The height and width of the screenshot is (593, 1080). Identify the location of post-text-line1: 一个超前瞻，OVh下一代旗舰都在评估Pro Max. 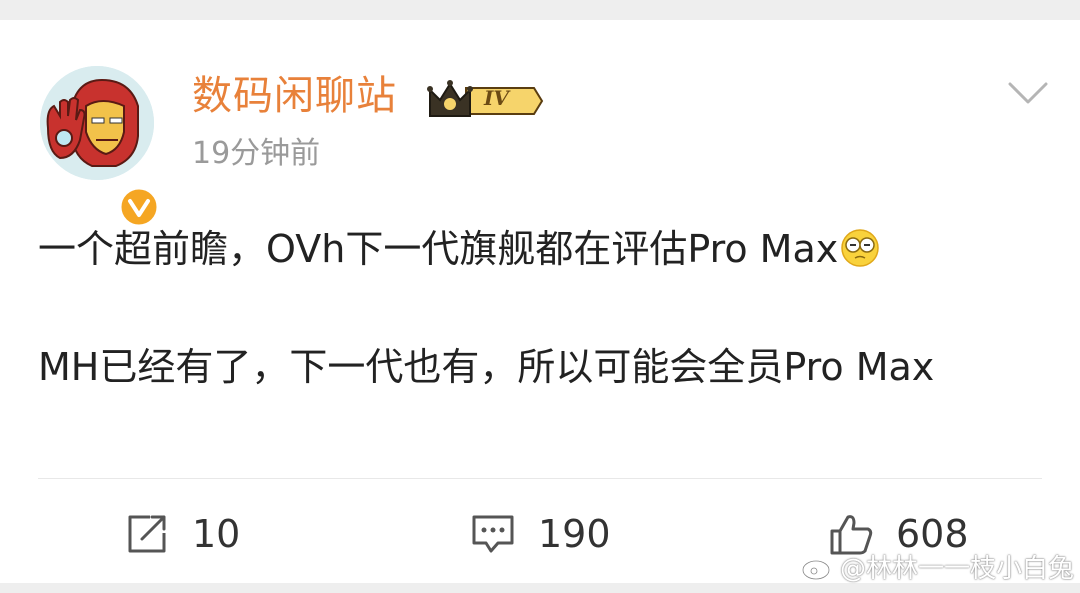
(538, 249).